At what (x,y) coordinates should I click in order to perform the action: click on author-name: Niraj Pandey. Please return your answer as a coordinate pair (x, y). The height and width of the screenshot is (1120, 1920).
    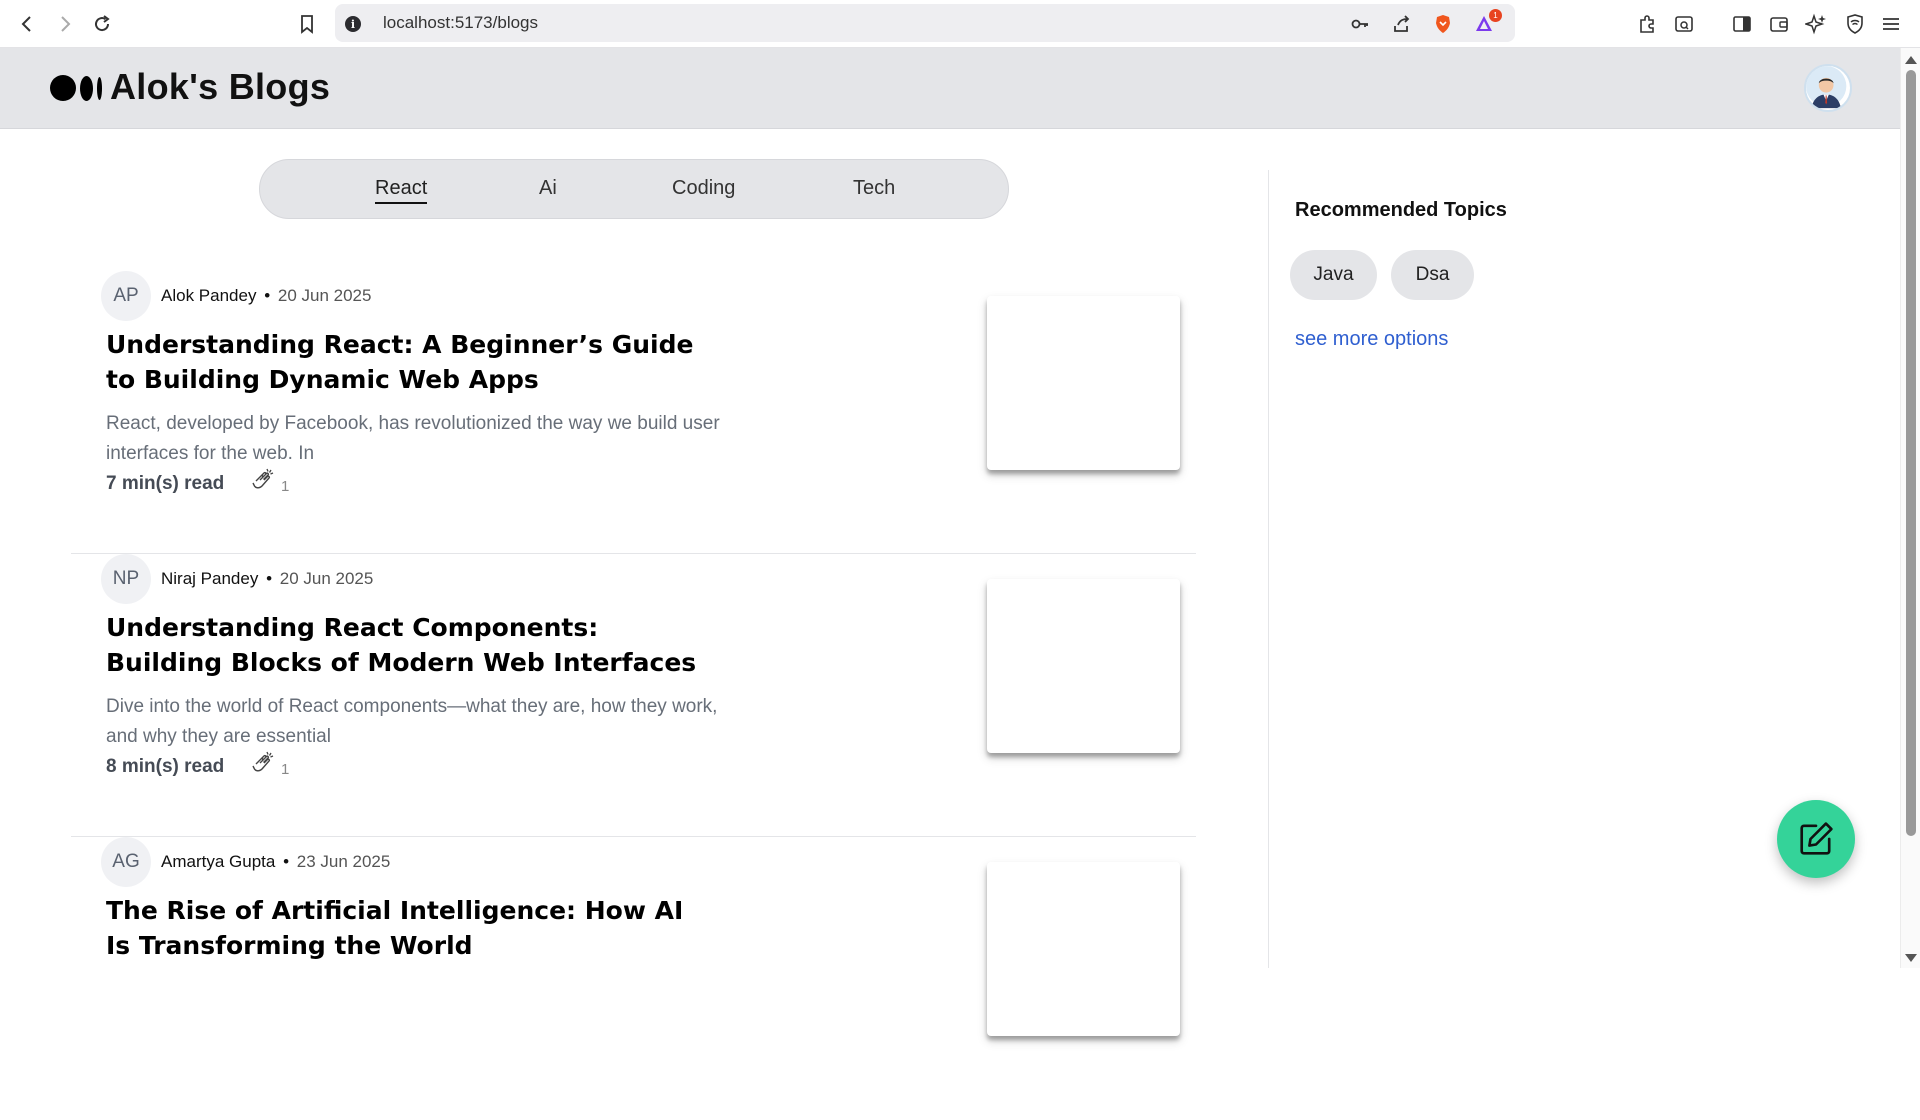
    Looking at the image, I should click on (210, 578).